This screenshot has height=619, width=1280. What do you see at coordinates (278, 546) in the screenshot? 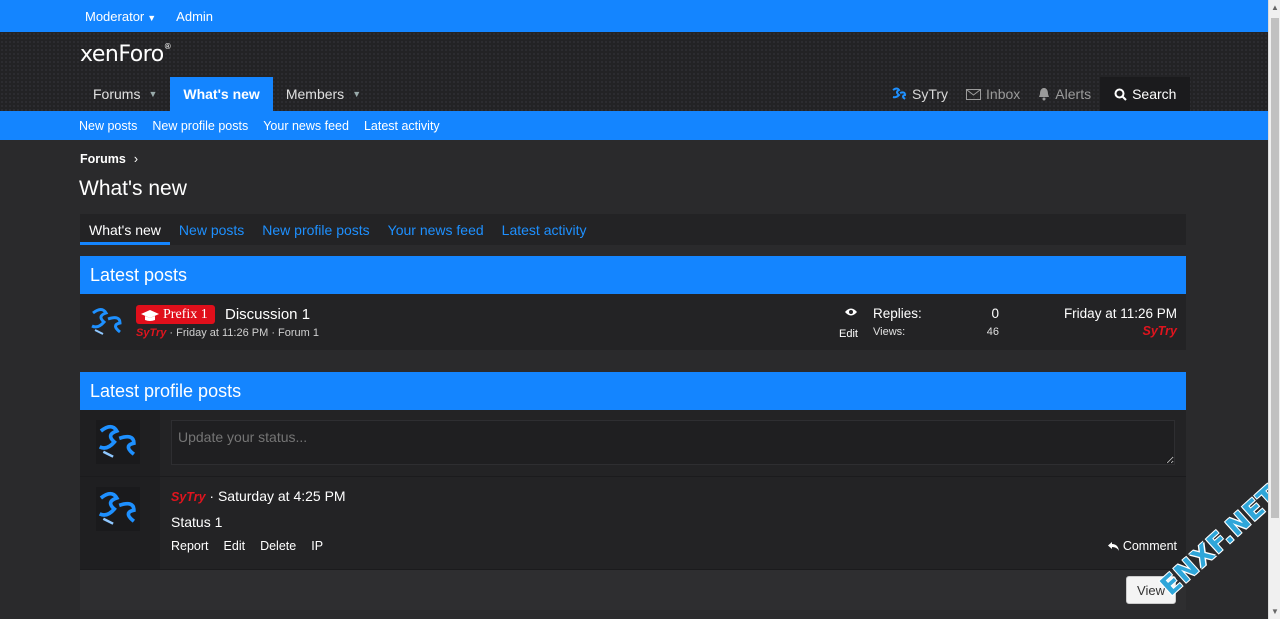
I see `delete-link: Delete` at bounding box center [278, 546].